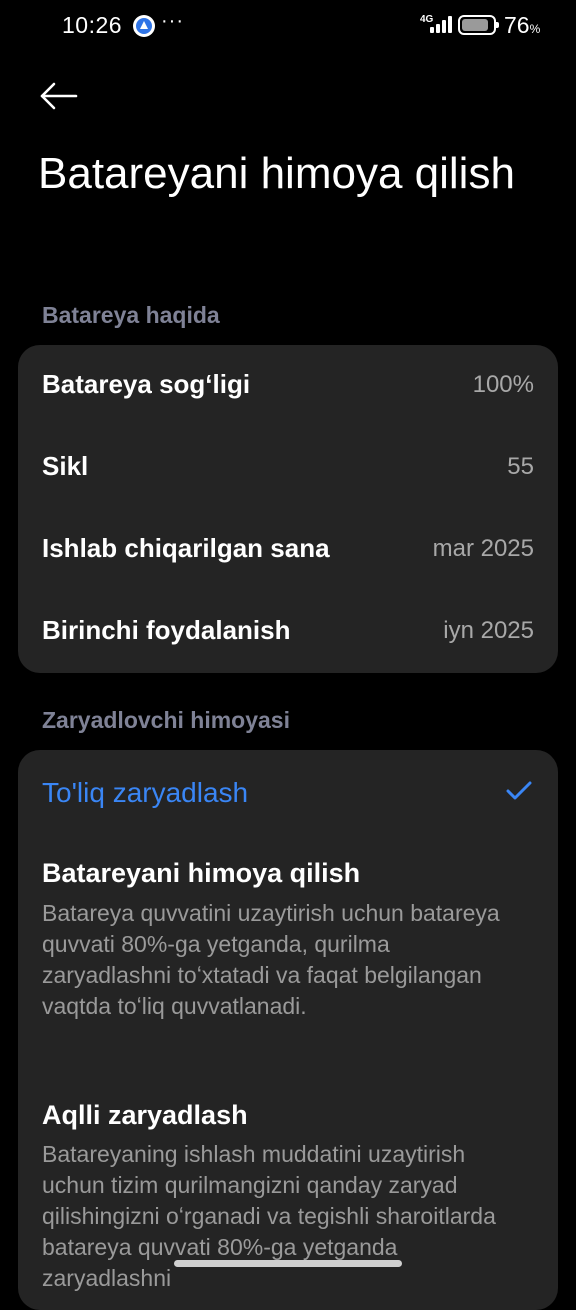 This screenshot has width=576, height=1310. What do you see at coordinates (488, 630) in the screenshot?
I see `first-use-value: iyn 2025` at bounding box center [488, 630].